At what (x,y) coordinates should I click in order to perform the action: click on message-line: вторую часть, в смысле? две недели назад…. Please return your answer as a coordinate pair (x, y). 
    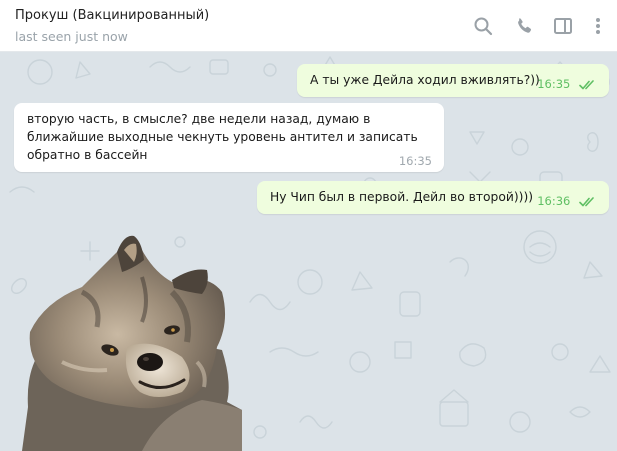
    Looking at the image, I should click on (199, 119).